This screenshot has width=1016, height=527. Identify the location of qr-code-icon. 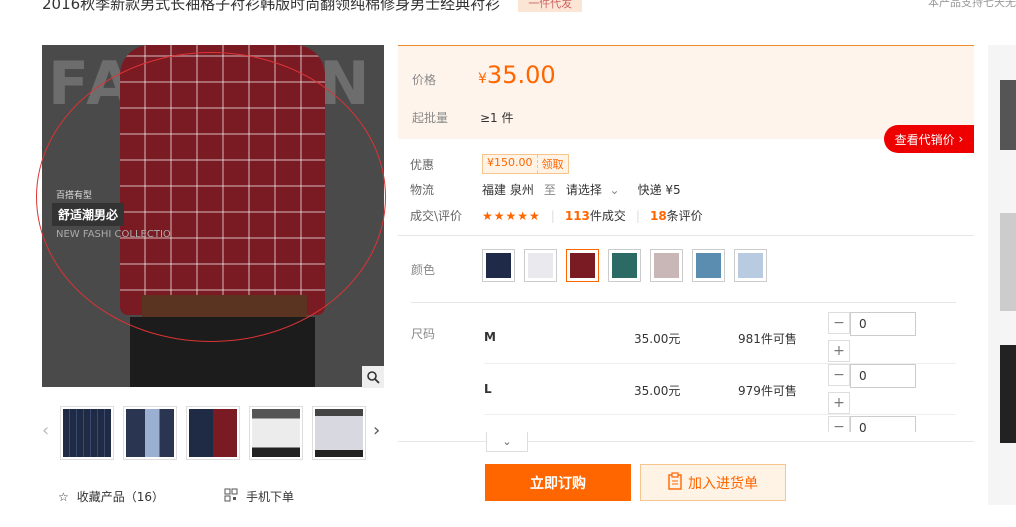
(231, 496).